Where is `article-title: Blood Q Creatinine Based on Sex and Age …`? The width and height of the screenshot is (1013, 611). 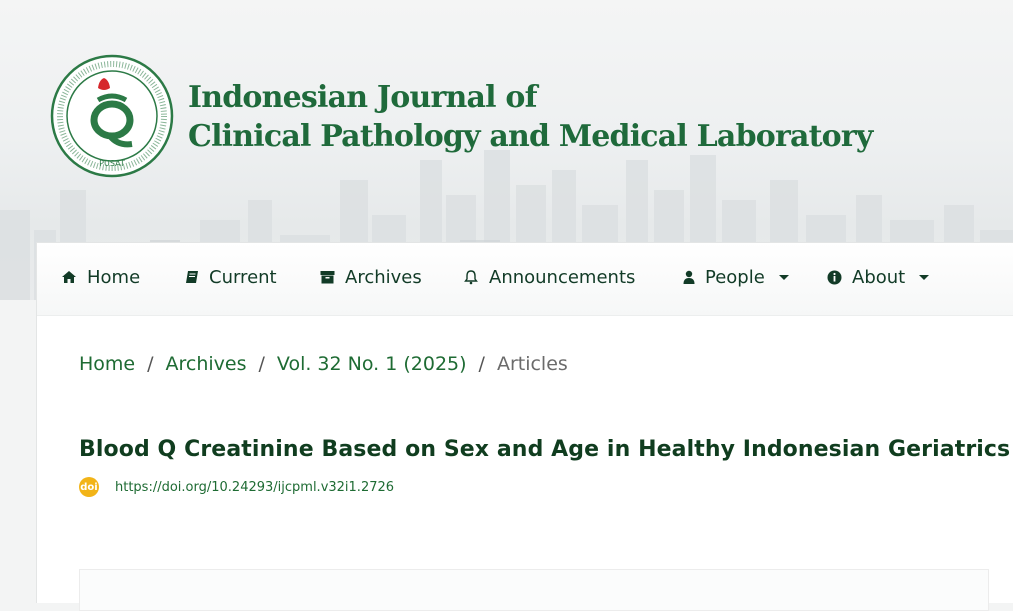
article-title: Blood Q Creatinine Based on Sex and Age … is located at coordinates (545, 449).